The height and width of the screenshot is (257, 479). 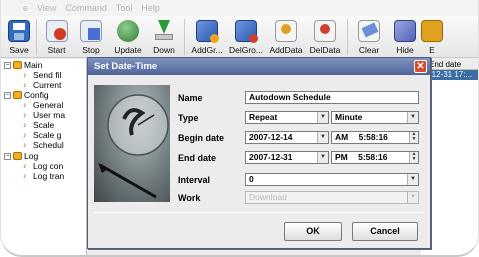 What do you see at coordinates (287, 117) in the screenshot?
I see `type-select: Repeat ▼` at bounding box center [287, 117].